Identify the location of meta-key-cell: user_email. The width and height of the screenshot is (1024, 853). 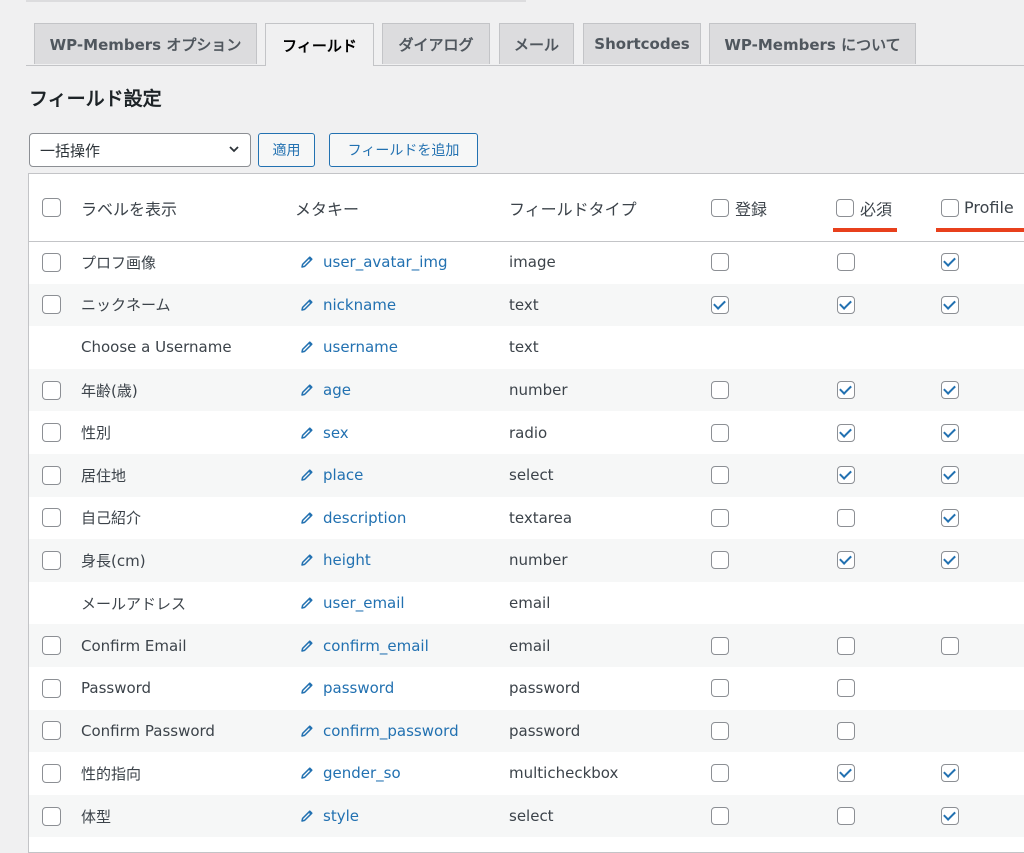
(352, 603).